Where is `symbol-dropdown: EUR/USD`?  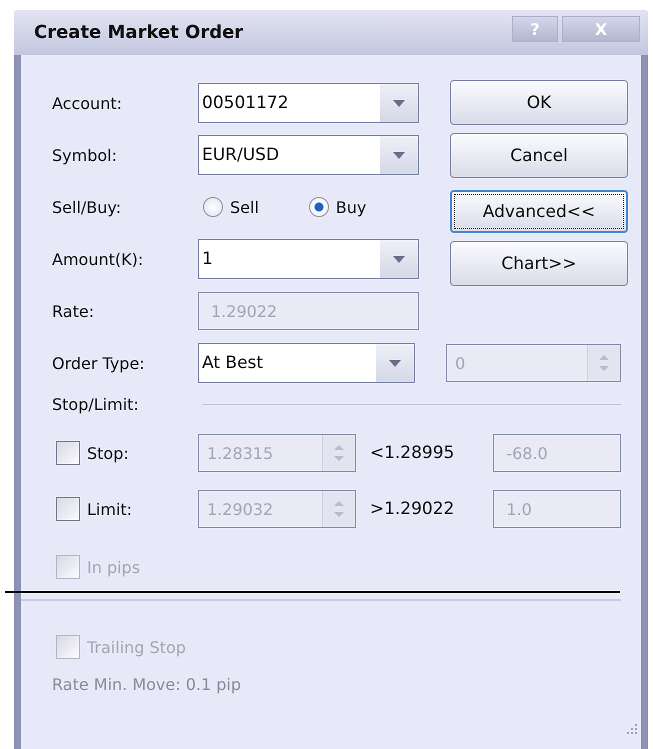 symbol-dropdown: EUR/USD is located at coordinates (308, 155).